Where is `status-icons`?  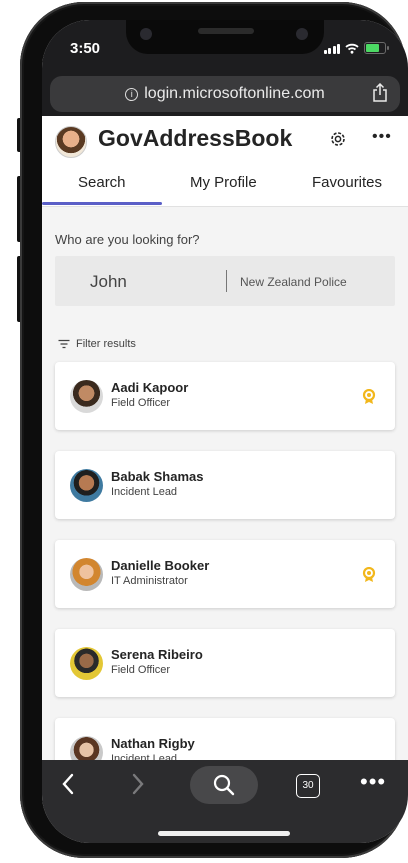 status-icons is located at coordinates (356, 48).